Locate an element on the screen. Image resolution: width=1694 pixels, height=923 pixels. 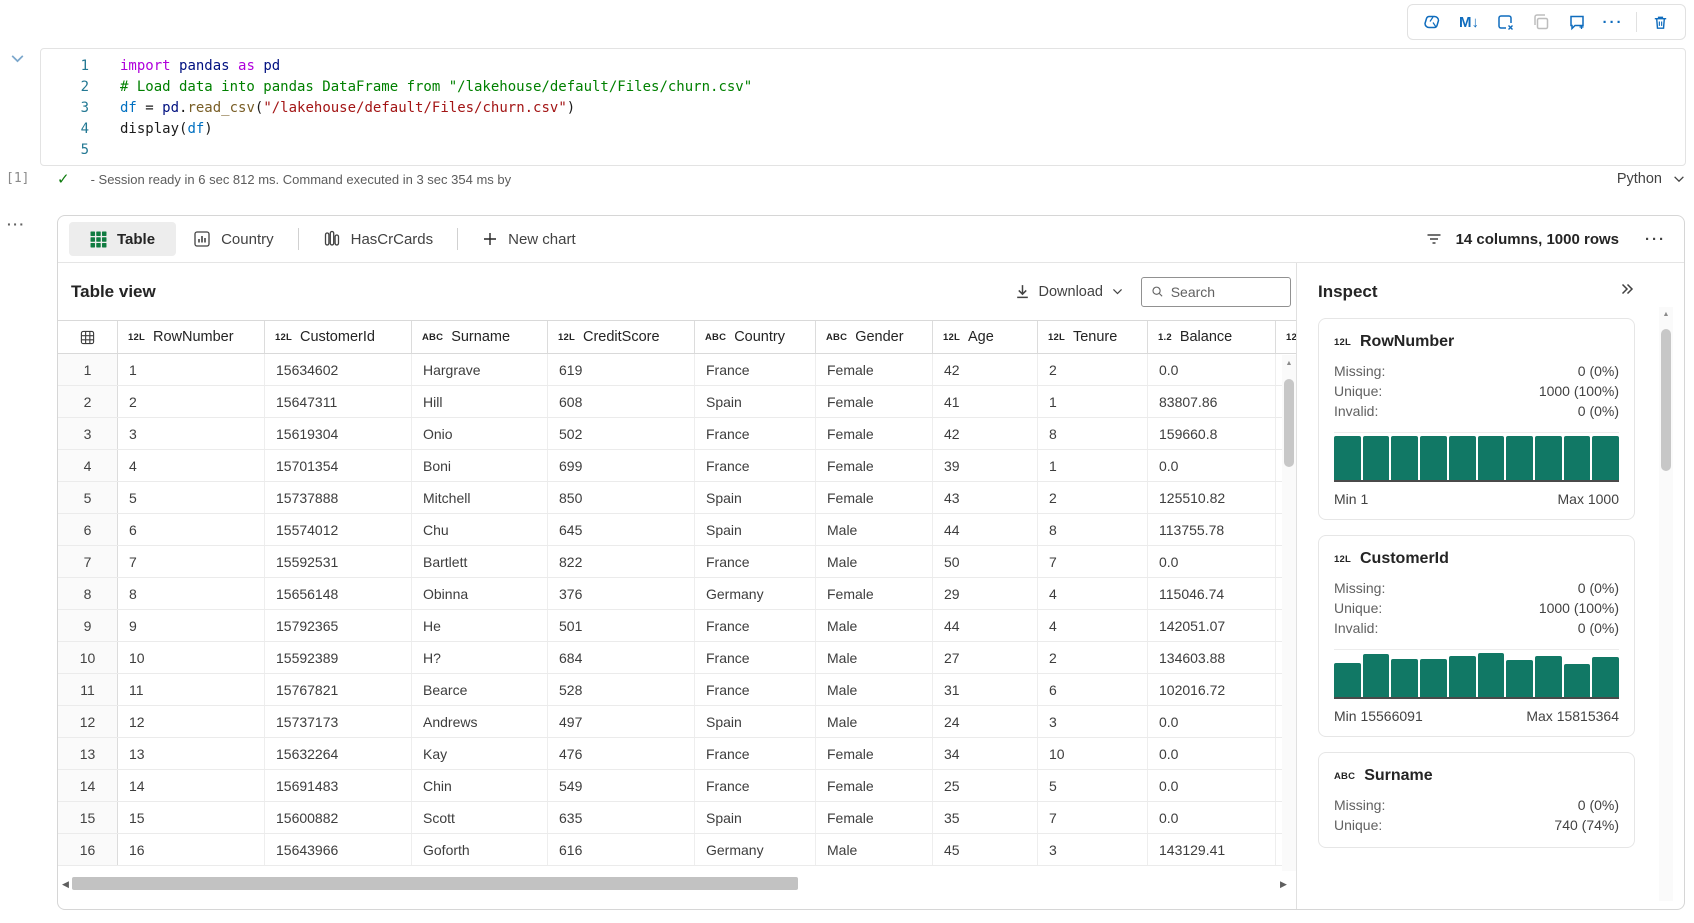
table-cell: He is located at coordinates (480, 625).